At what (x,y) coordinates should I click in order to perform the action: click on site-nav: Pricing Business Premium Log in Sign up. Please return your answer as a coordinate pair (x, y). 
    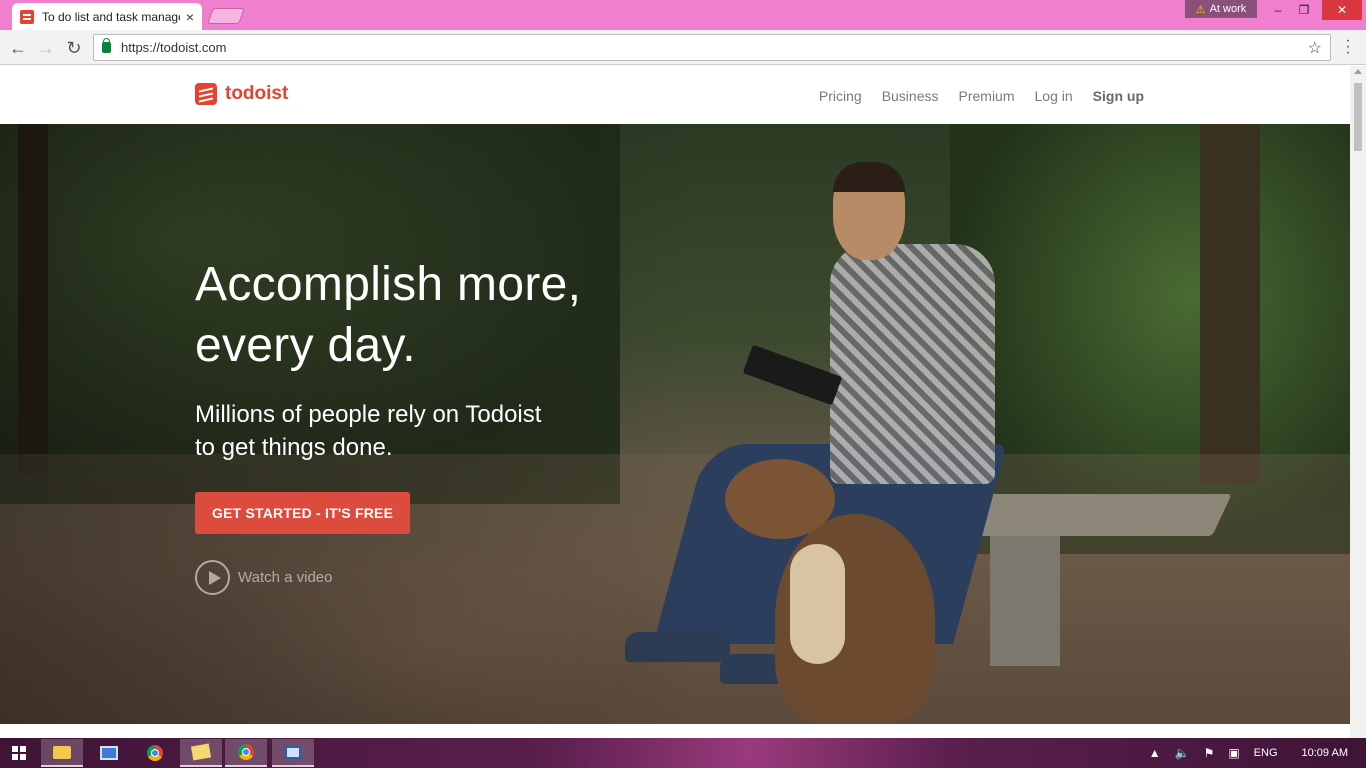
    Looking at the image, I should click on (981, 96).